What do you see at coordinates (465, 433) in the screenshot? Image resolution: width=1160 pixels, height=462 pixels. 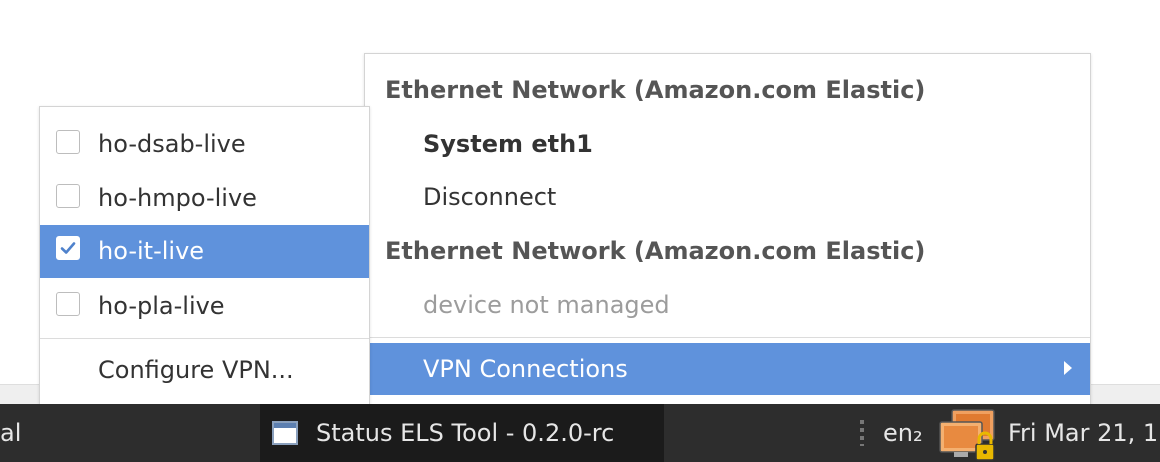 I see `taskbar-task-title: Status ELS Tool - 0.2.0-rc` at bounding box center [465, 433].